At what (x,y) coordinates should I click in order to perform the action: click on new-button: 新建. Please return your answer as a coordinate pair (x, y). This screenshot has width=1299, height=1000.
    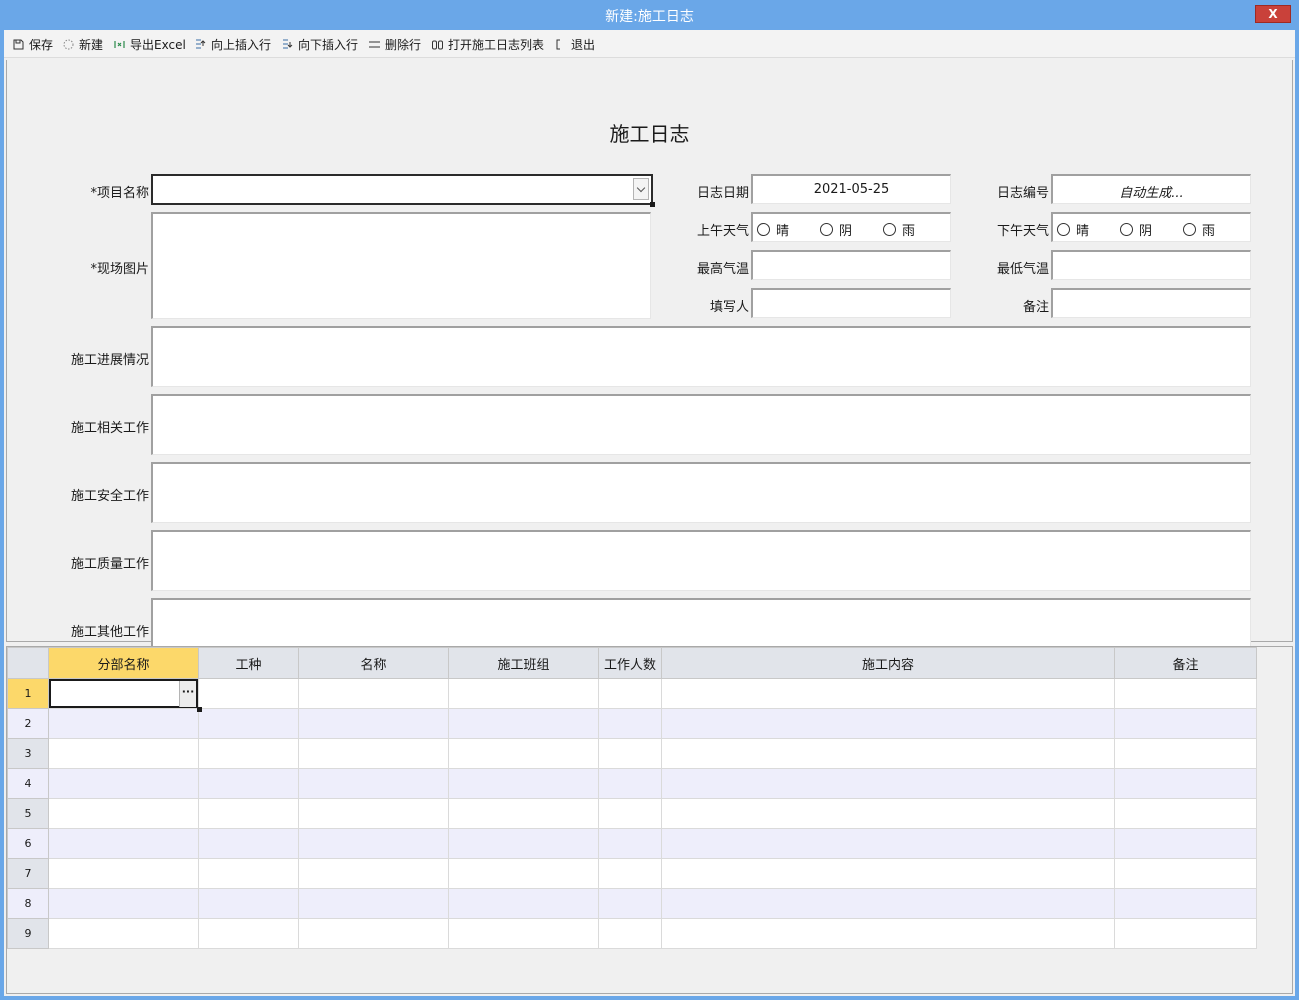
    Looking at the image, I should click on (82, 44).